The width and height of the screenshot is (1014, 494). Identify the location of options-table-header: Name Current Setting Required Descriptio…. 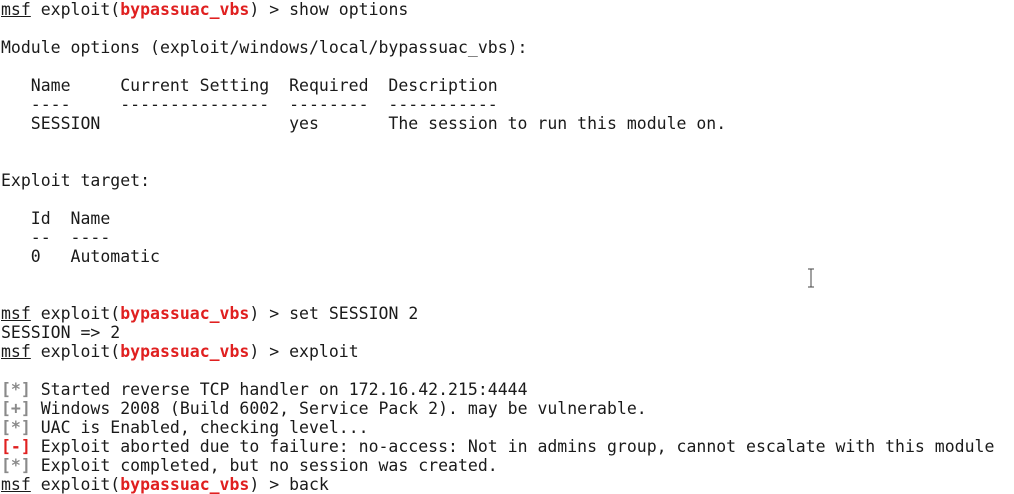
(249, 85).